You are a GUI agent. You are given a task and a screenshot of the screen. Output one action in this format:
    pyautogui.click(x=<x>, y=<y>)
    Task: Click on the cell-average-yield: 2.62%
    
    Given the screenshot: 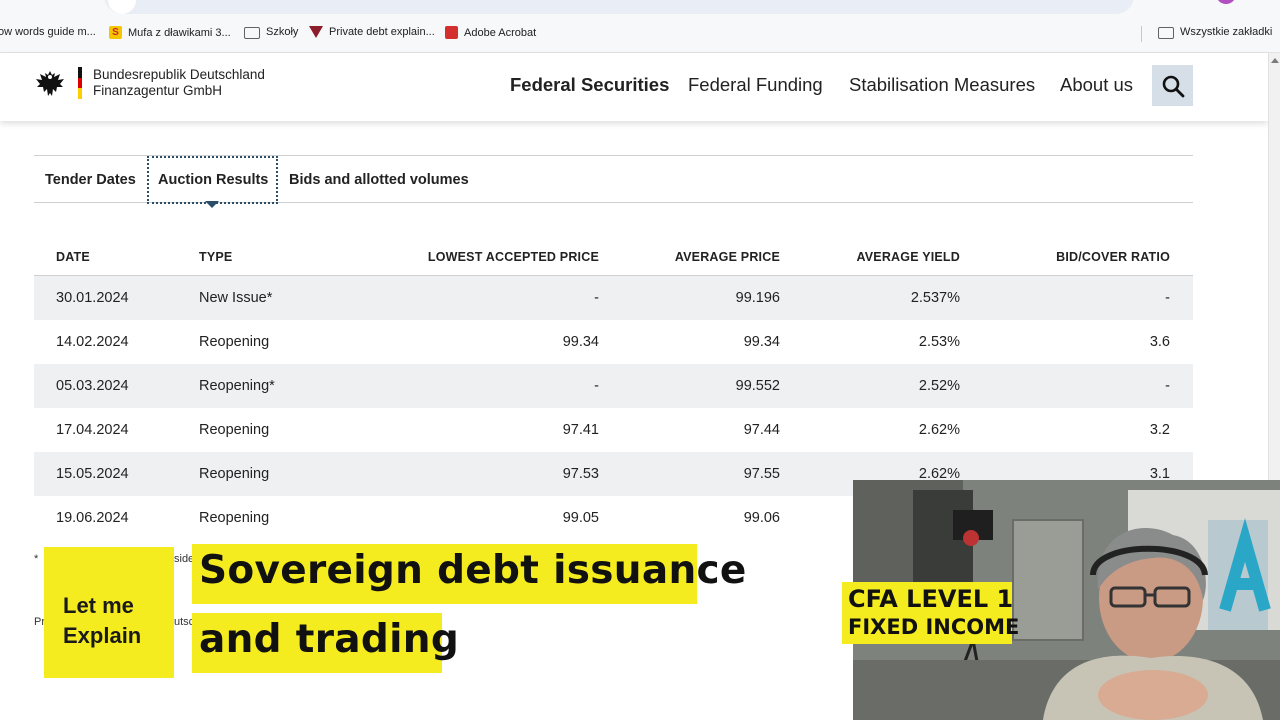 What is the action you would take?
    pyautogui.click(x=939, y=430)
    